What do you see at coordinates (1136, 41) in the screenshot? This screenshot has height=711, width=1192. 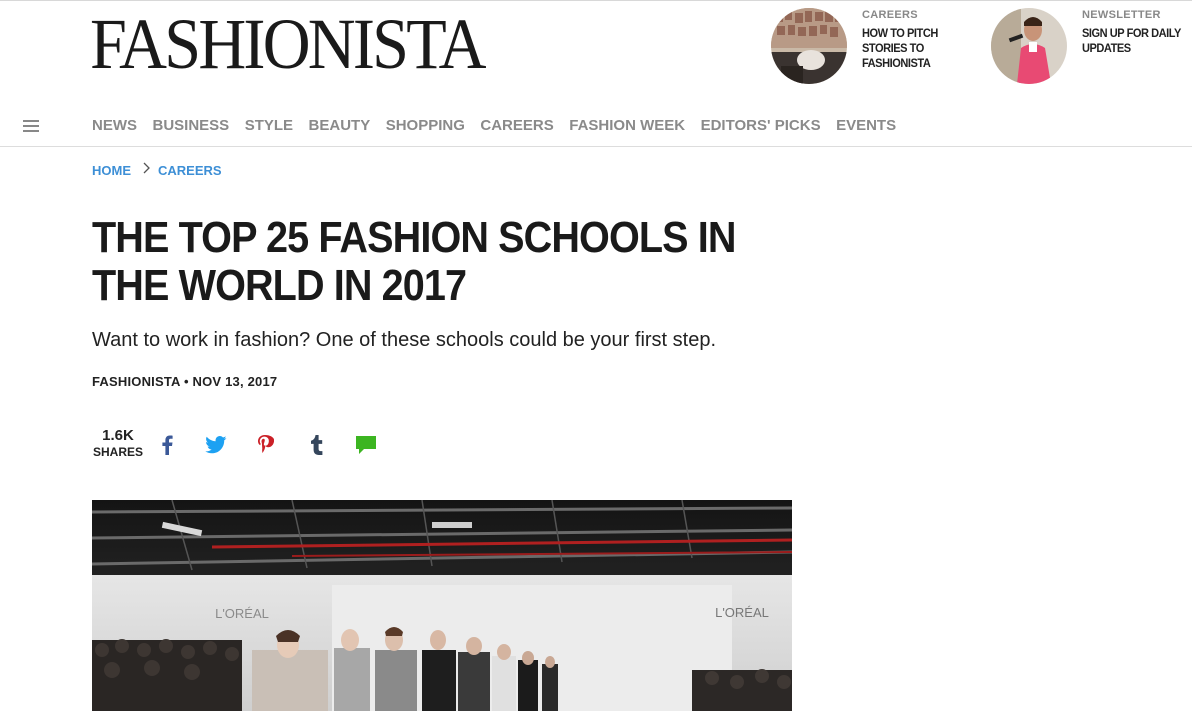 I see `promo-newsletter-headline: SIGN UP FOR DAILY UPDATES` at bounding box center [1136, 41].